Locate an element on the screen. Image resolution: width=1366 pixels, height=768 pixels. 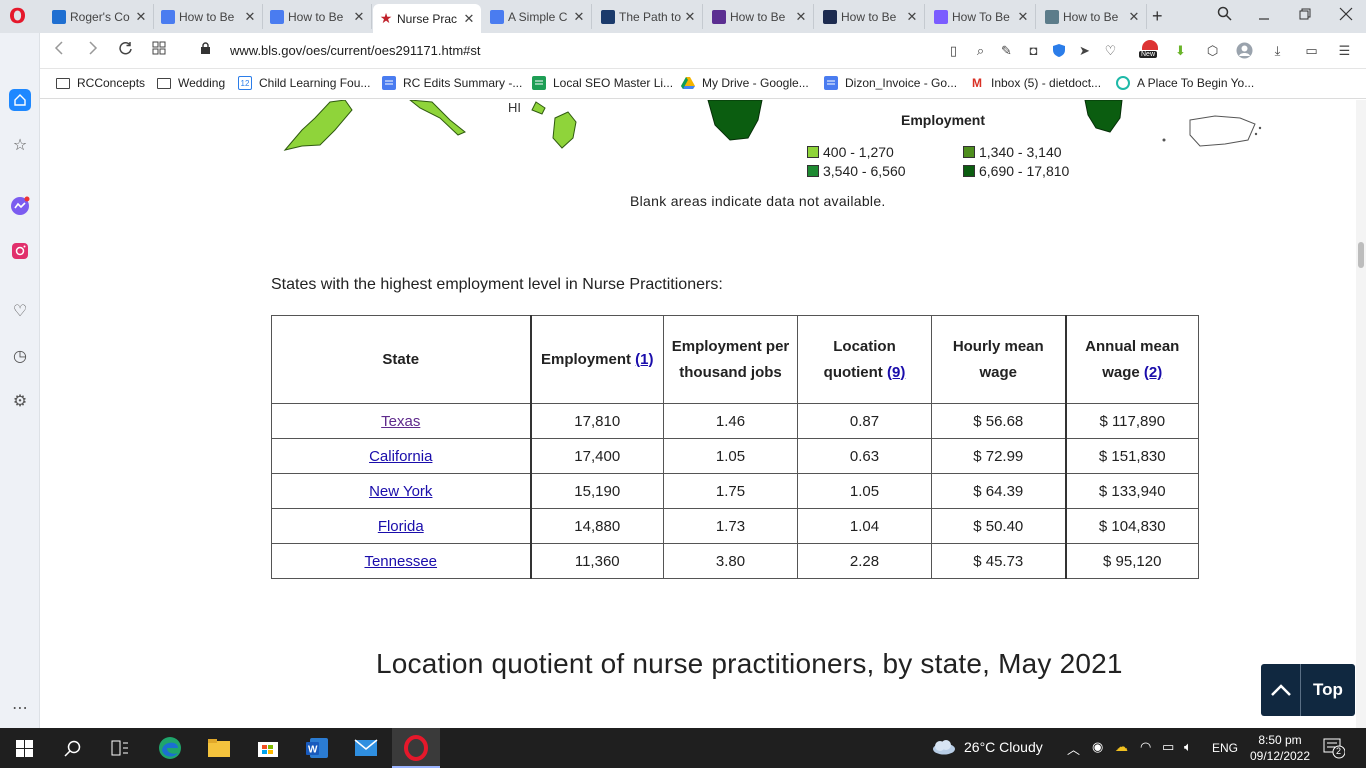
opera-taskbar-button is located at coordinates (416, 748).